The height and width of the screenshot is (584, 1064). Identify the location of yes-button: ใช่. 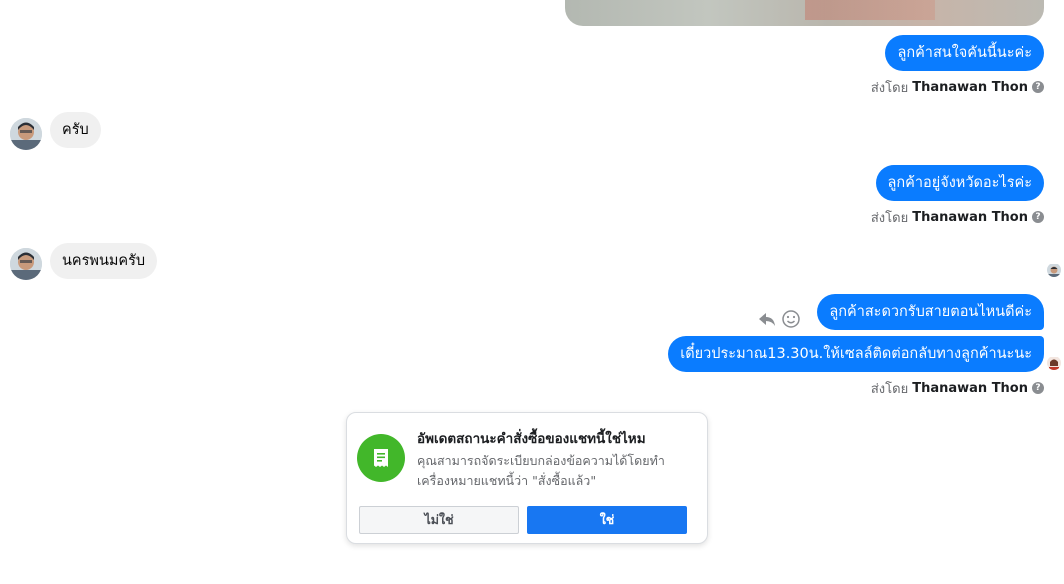
(607, 520).